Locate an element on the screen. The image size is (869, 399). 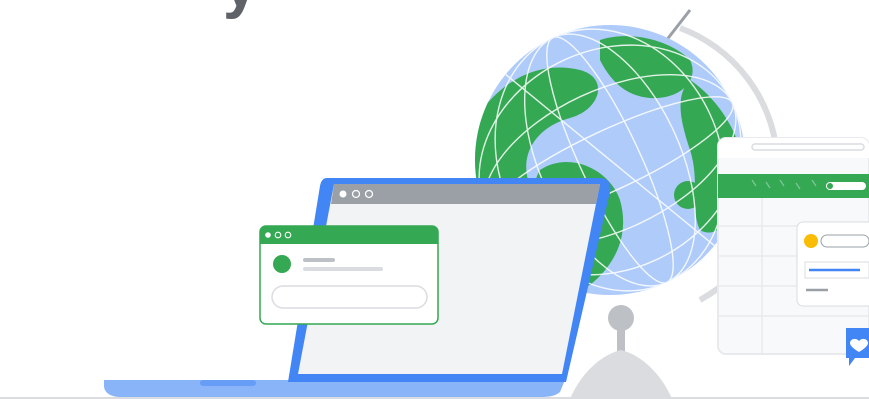
popup-card is located at coordinates (349, 275).